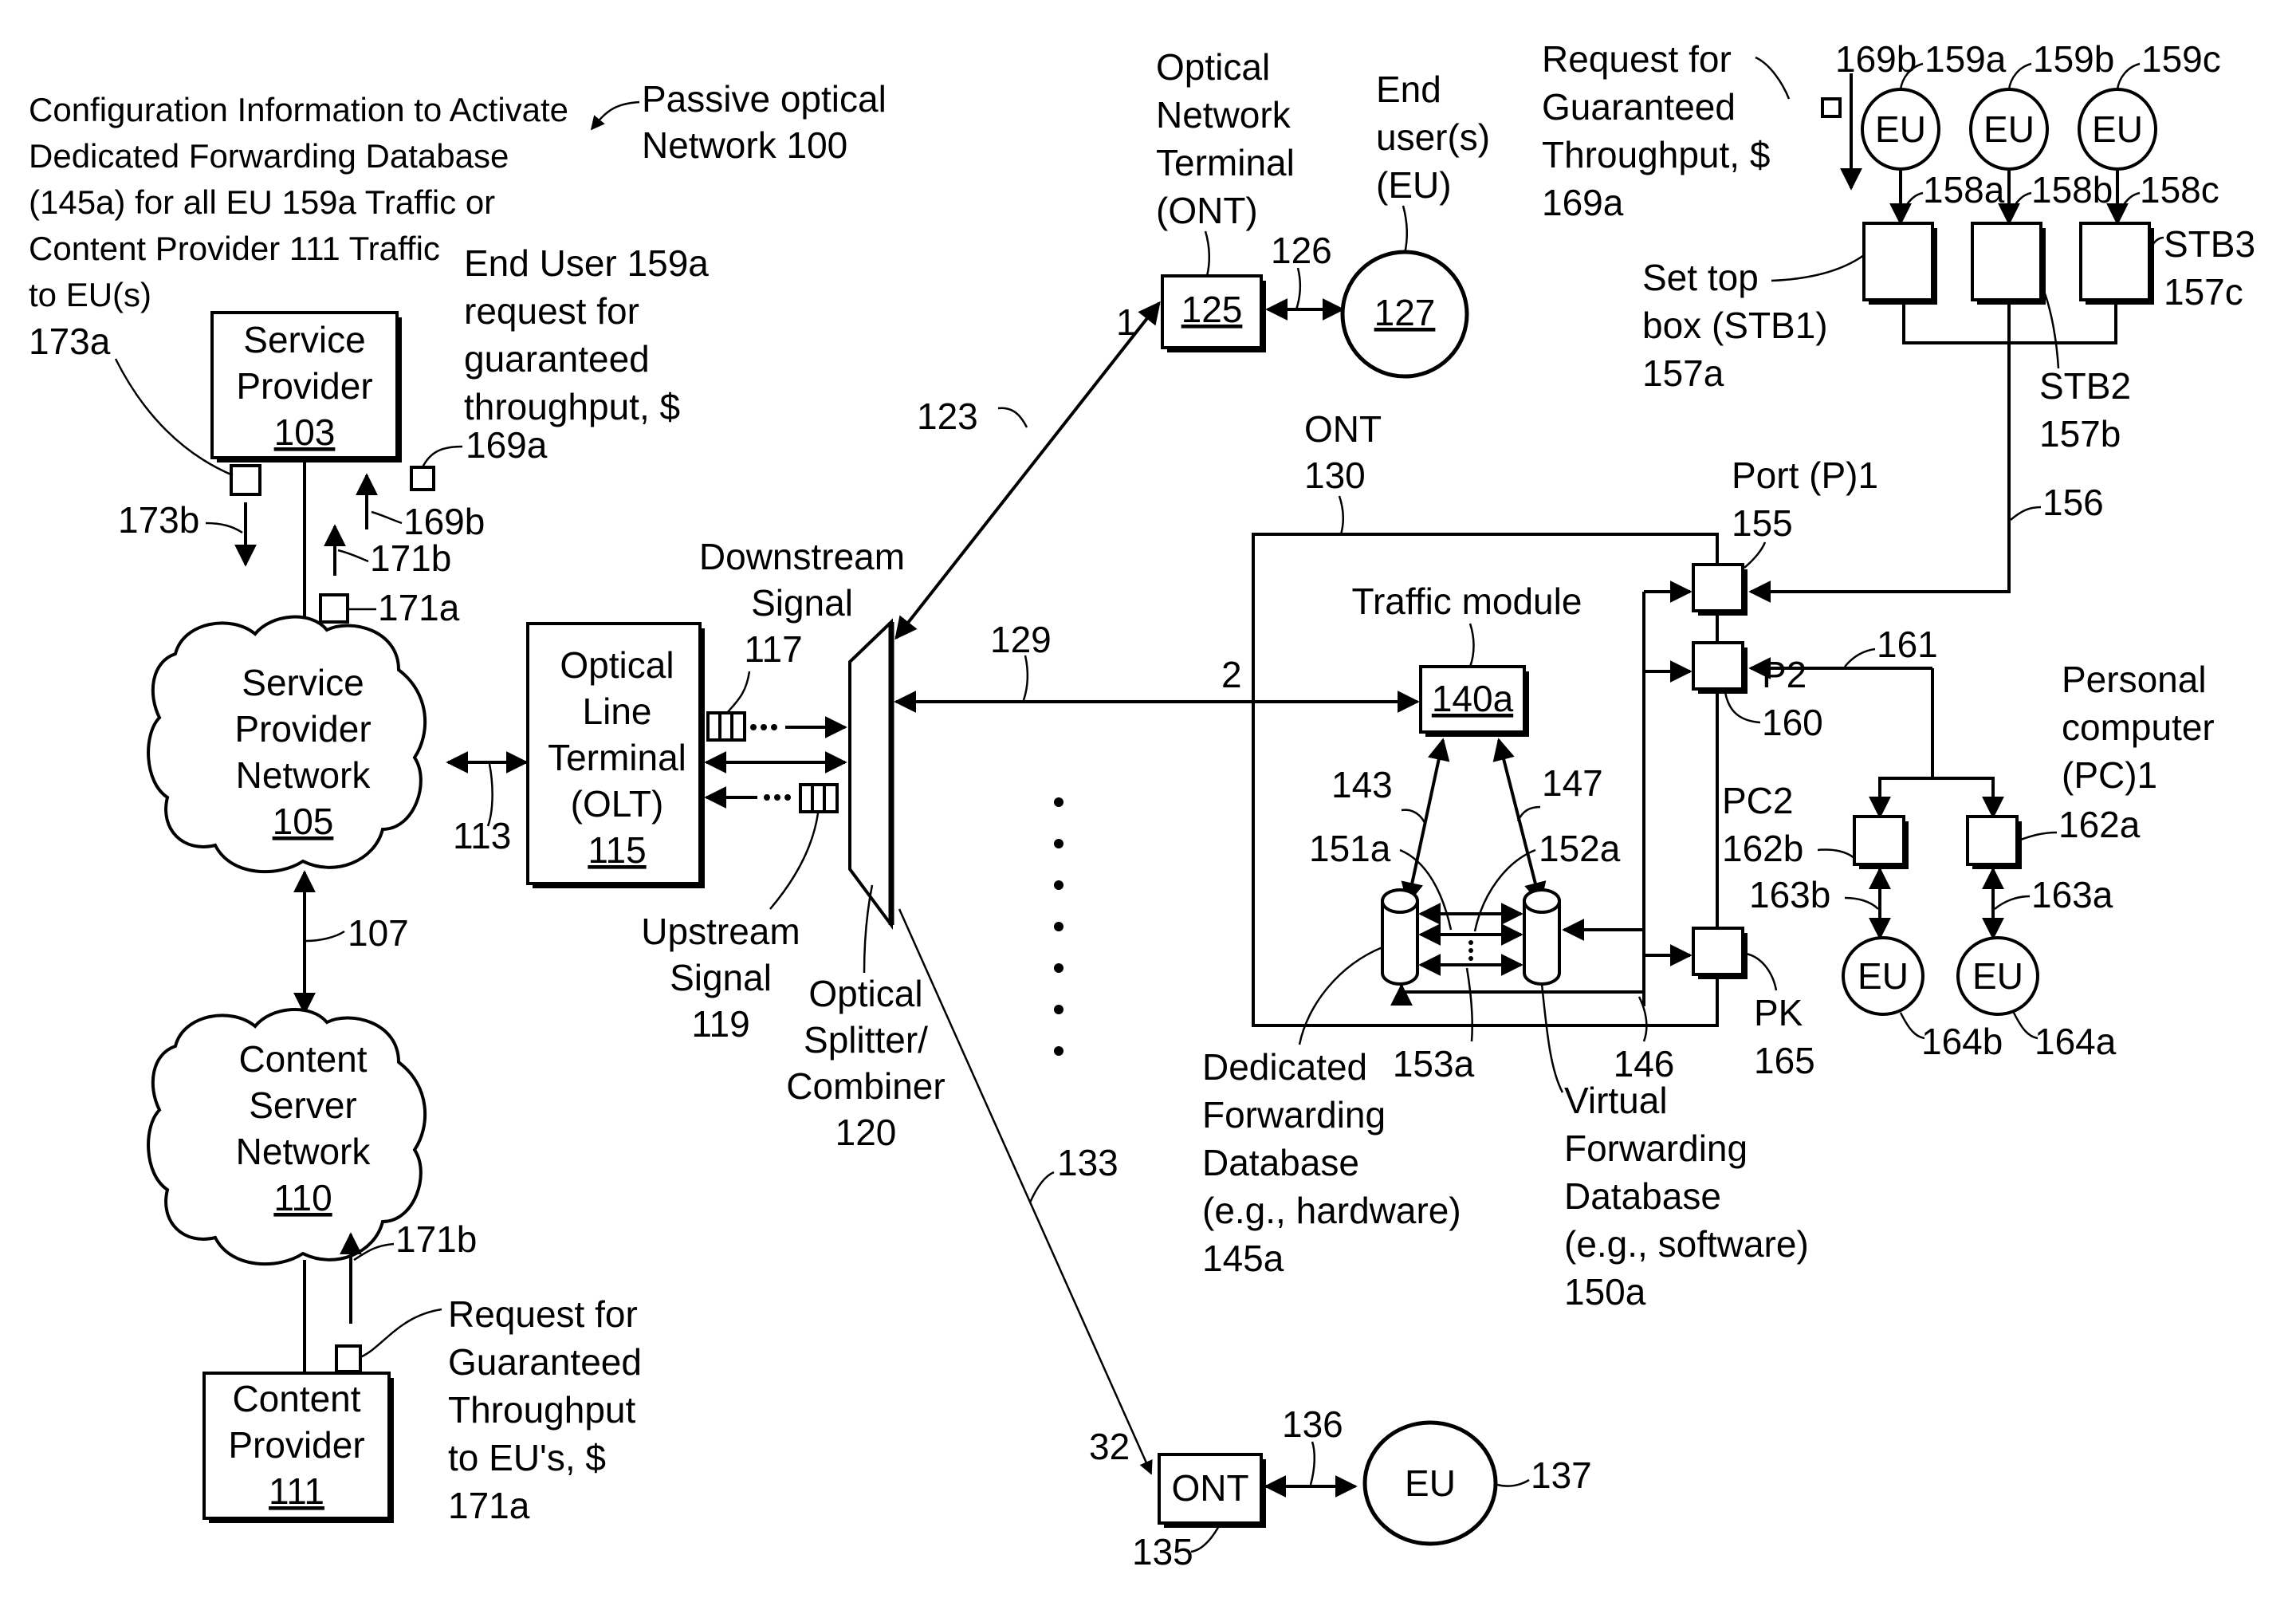  What do you see at coordinates (1616, 1100) in the screenshot?
I see `virtual-fdb-line-1: Virtual` at bounding box center [1616, 1100].